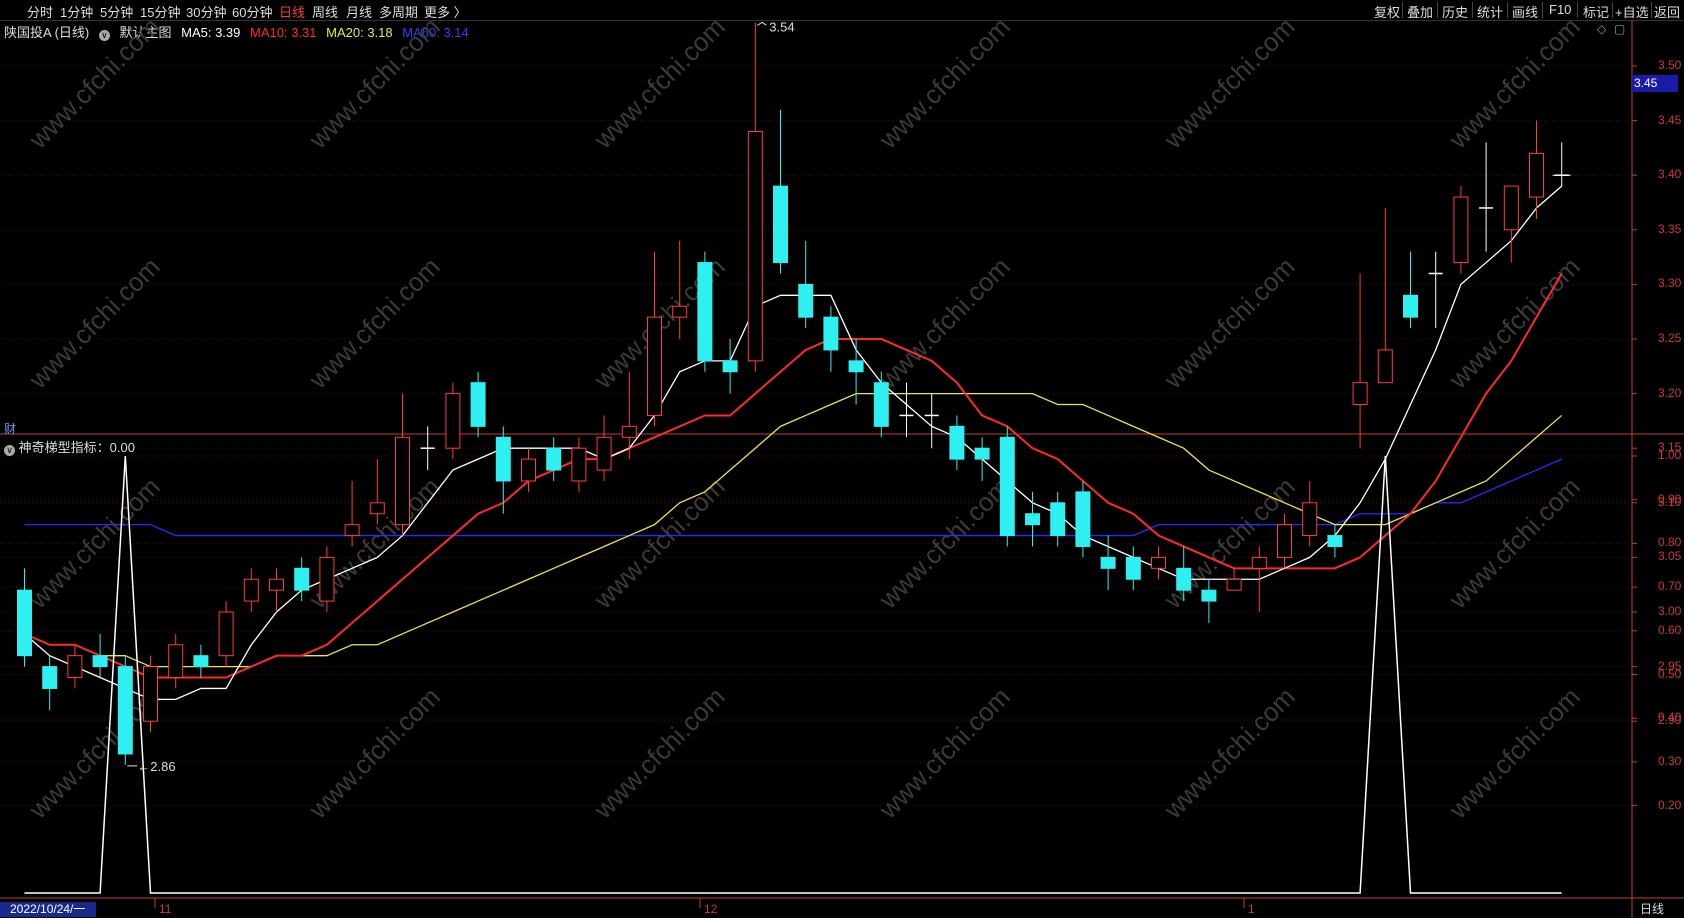  Describe the element at coordinates (9, 450) in the screenshot. I see `indicator-toggle-icon: ∨` at that location.